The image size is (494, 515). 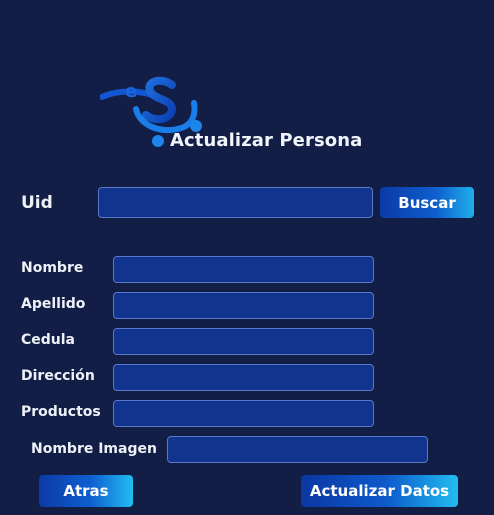 What do you see at coordinates (243, 413) in the screenshot?
I see `productos-input` at bounding box center [243, 413].